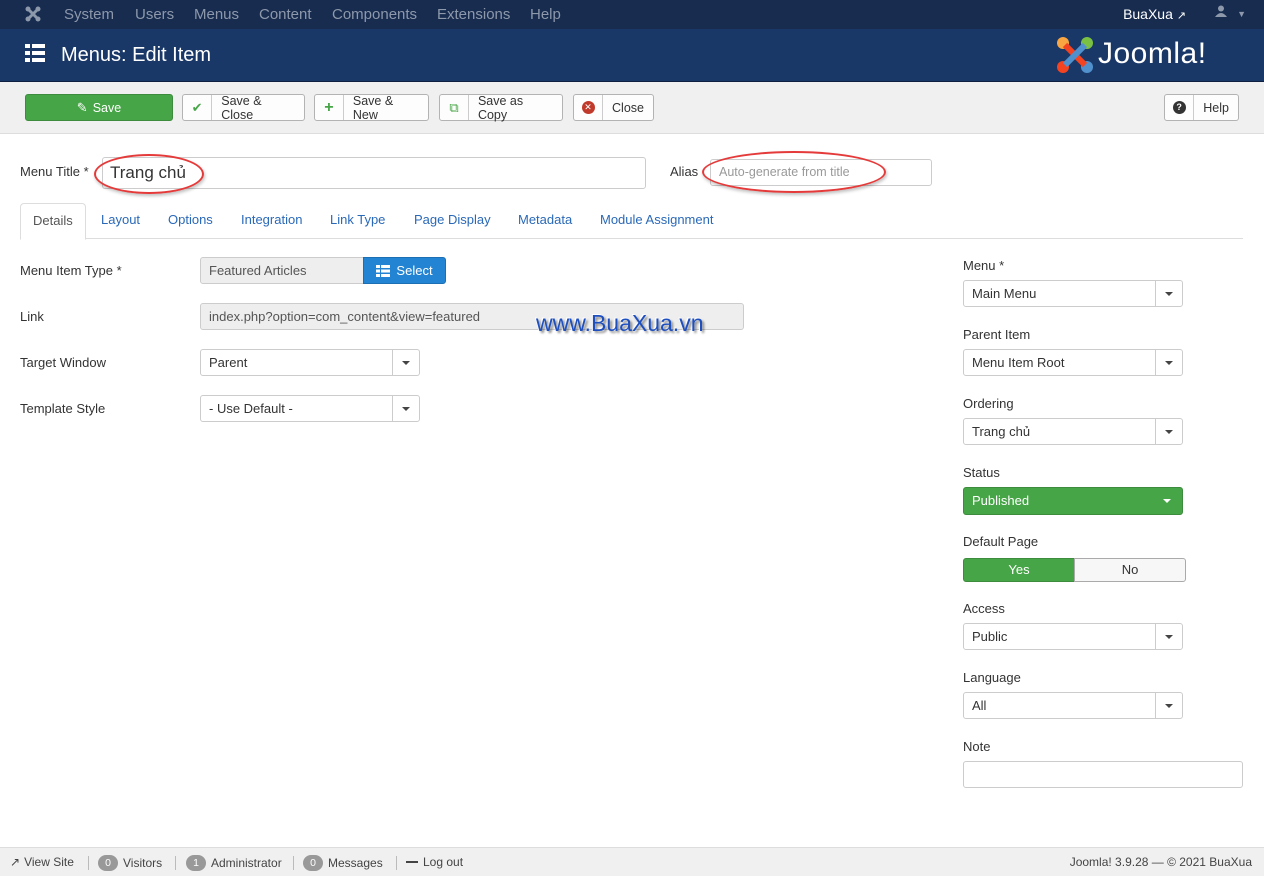  I want to click on language-label: Language, so click(992, 677).